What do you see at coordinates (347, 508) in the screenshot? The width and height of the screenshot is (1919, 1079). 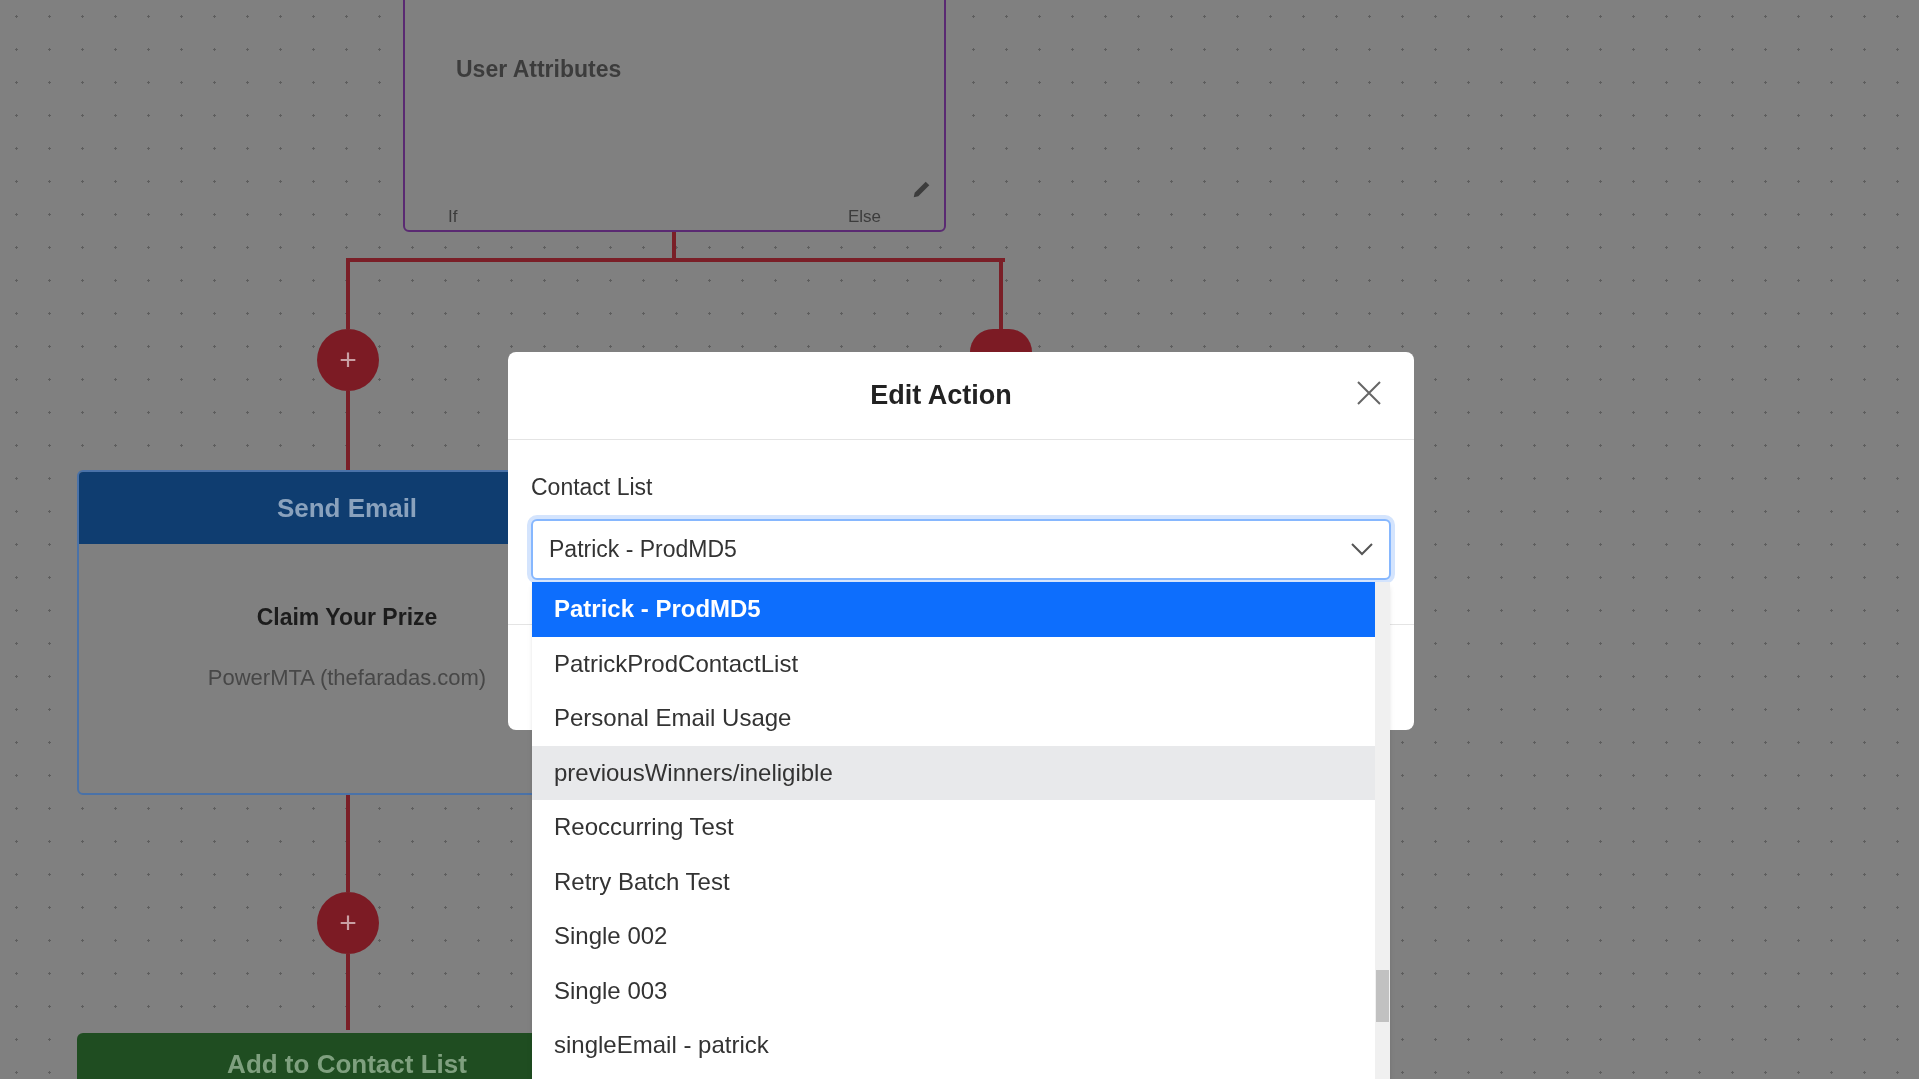 I see `node-title: Send Email` at bounding box center [347, 508].